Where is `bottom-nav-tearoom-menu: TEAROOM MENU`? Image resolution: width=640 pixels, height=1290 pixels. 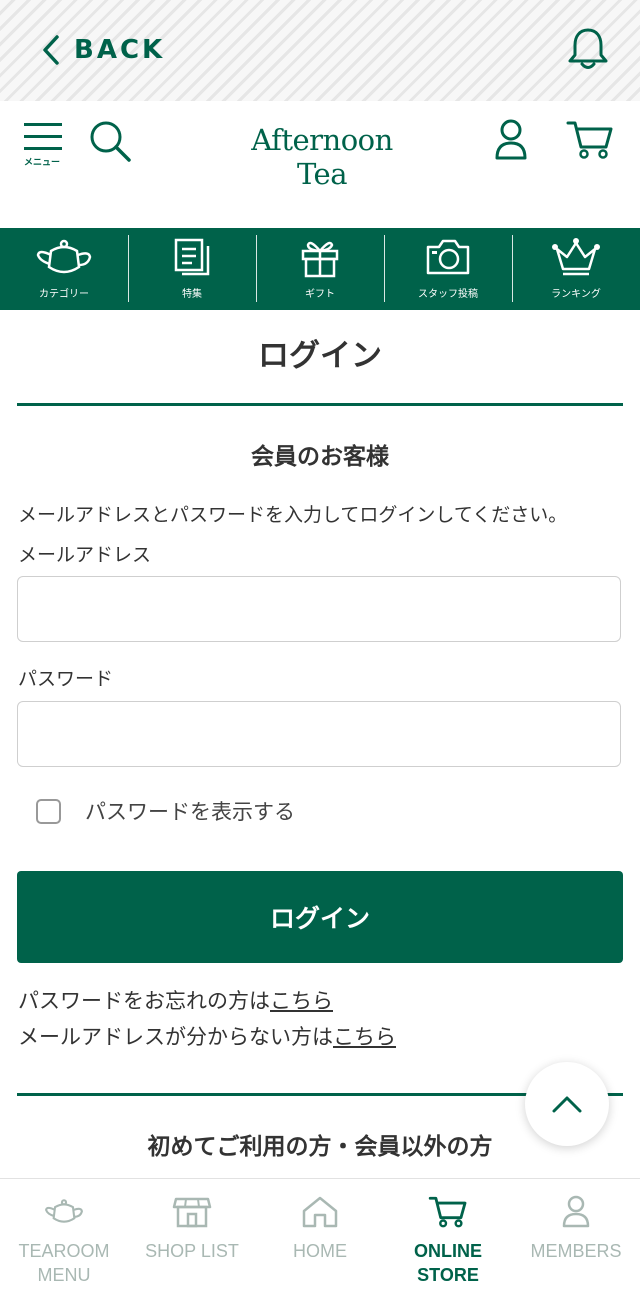
bottom-nav-tearoom-menu: TEAROOM MENU is located at coordinates (64, 1234).